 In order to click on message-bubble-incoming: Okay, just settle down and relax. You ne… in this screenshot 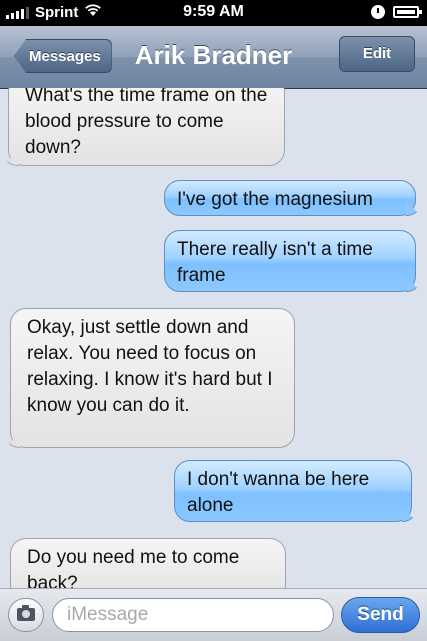, I will do `click(152, 378)`.